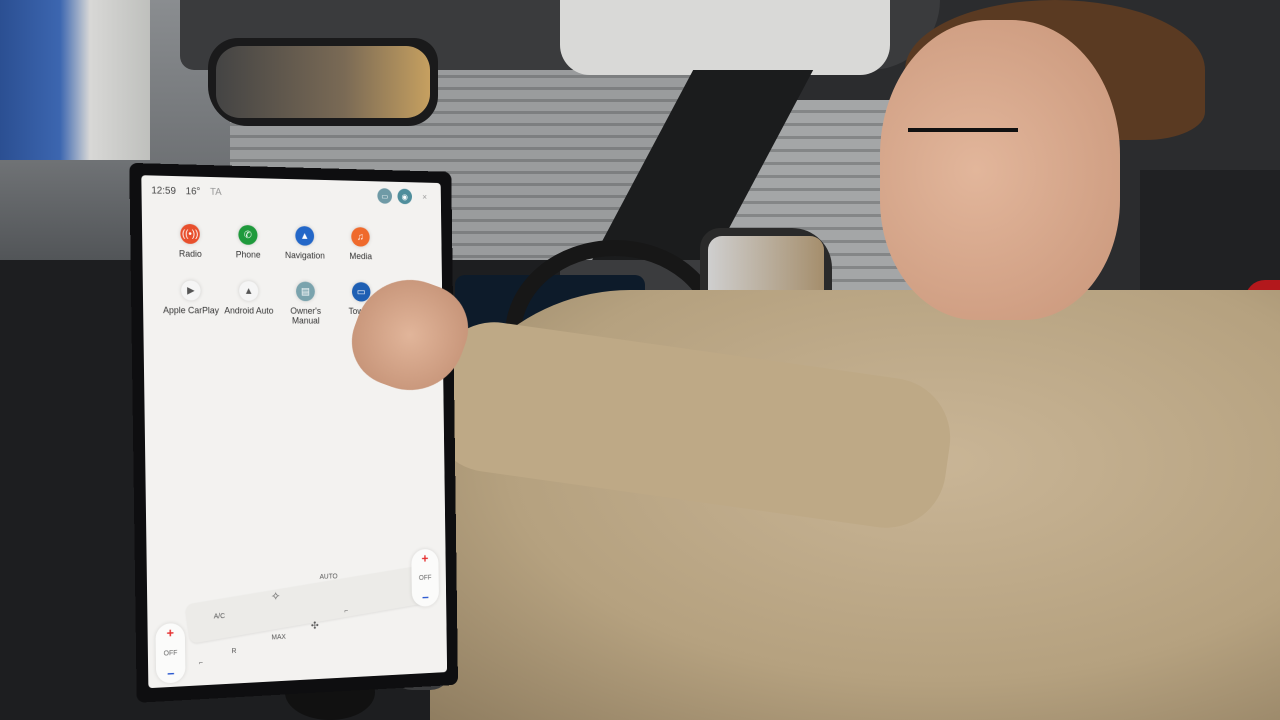 The image size is (1280, 720). What do you see at coordinates (306, 315) in the screenshot?
I see `app-label: Owner's Manual` at bounding box center [306, 315].